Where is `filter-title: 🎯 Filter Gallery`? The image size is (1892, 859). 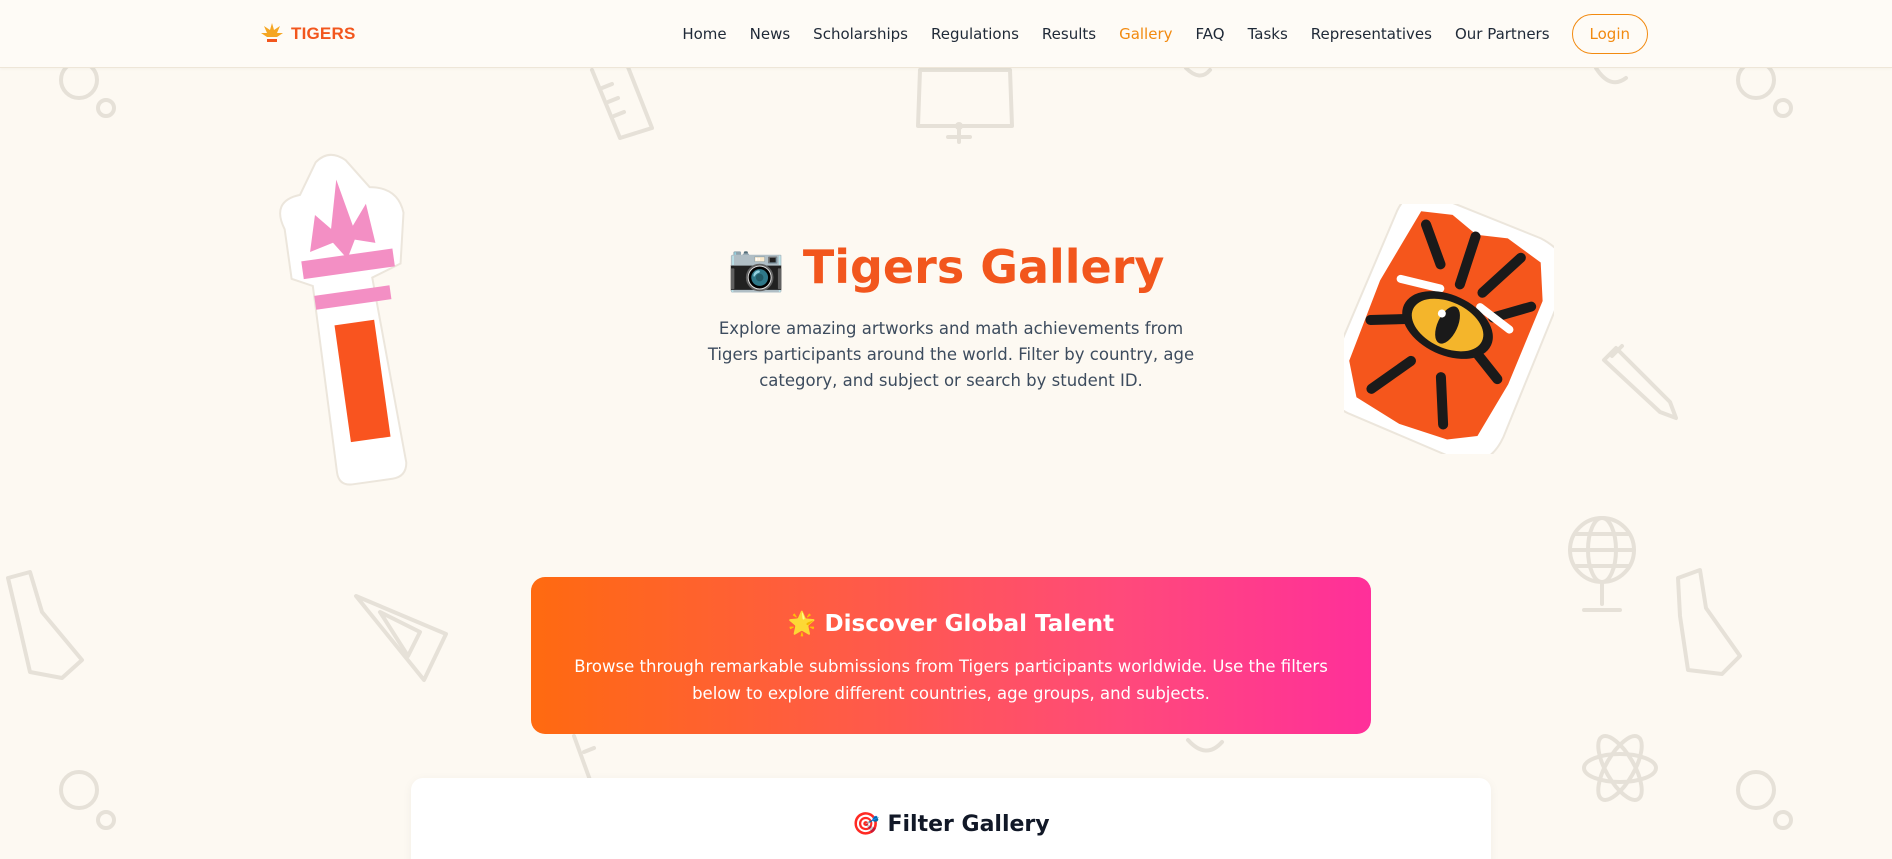 filter-title: 🎯 Filter Gallery is located at coordinates (951, 824).